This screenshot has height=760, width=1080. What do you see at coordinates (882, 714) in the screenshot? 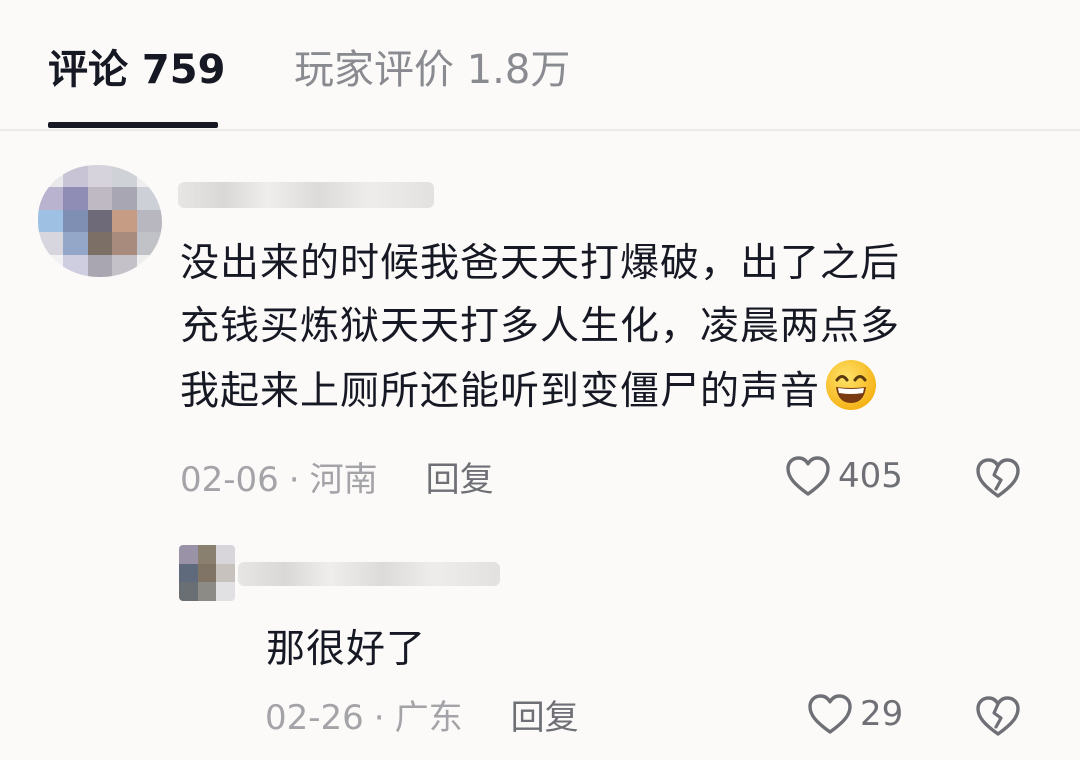
I see `like-count: 29` at bounding box center [882, 714].